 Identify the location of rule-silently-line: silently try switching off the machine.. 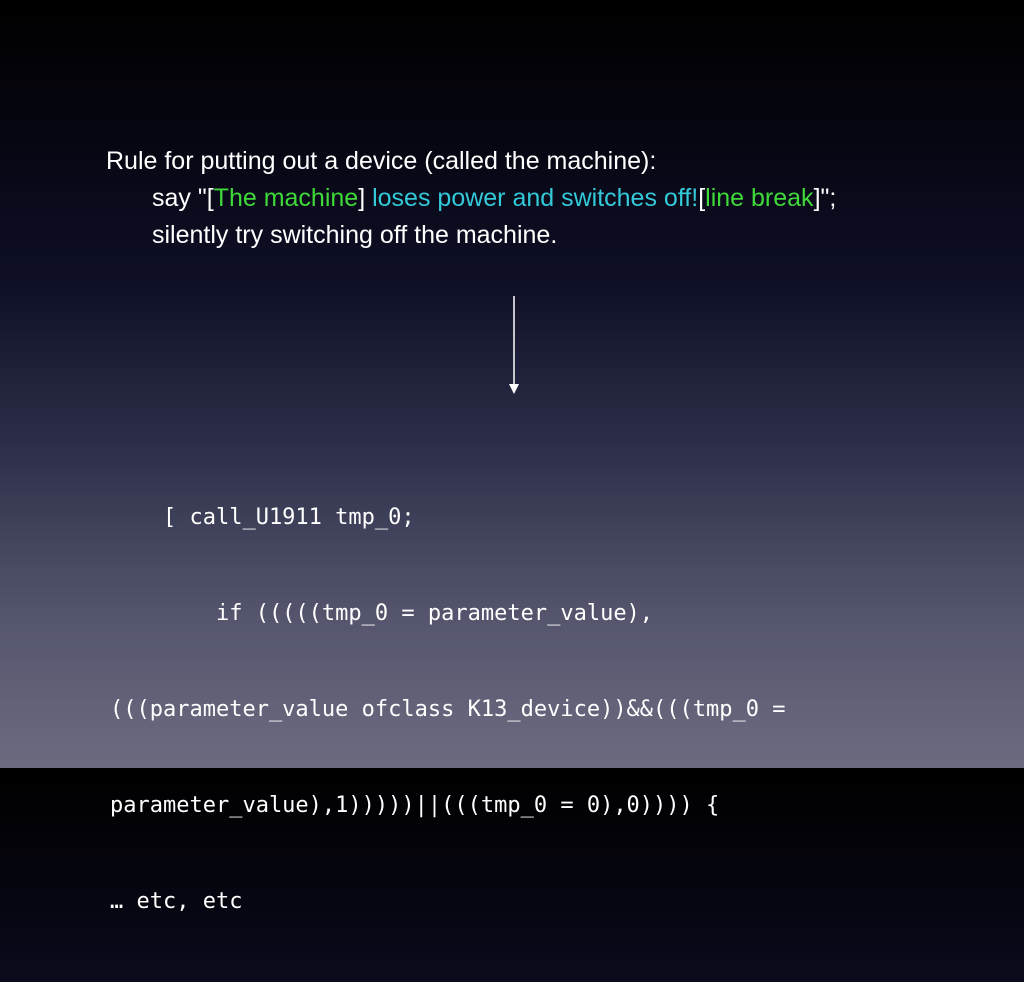
(355, 235).